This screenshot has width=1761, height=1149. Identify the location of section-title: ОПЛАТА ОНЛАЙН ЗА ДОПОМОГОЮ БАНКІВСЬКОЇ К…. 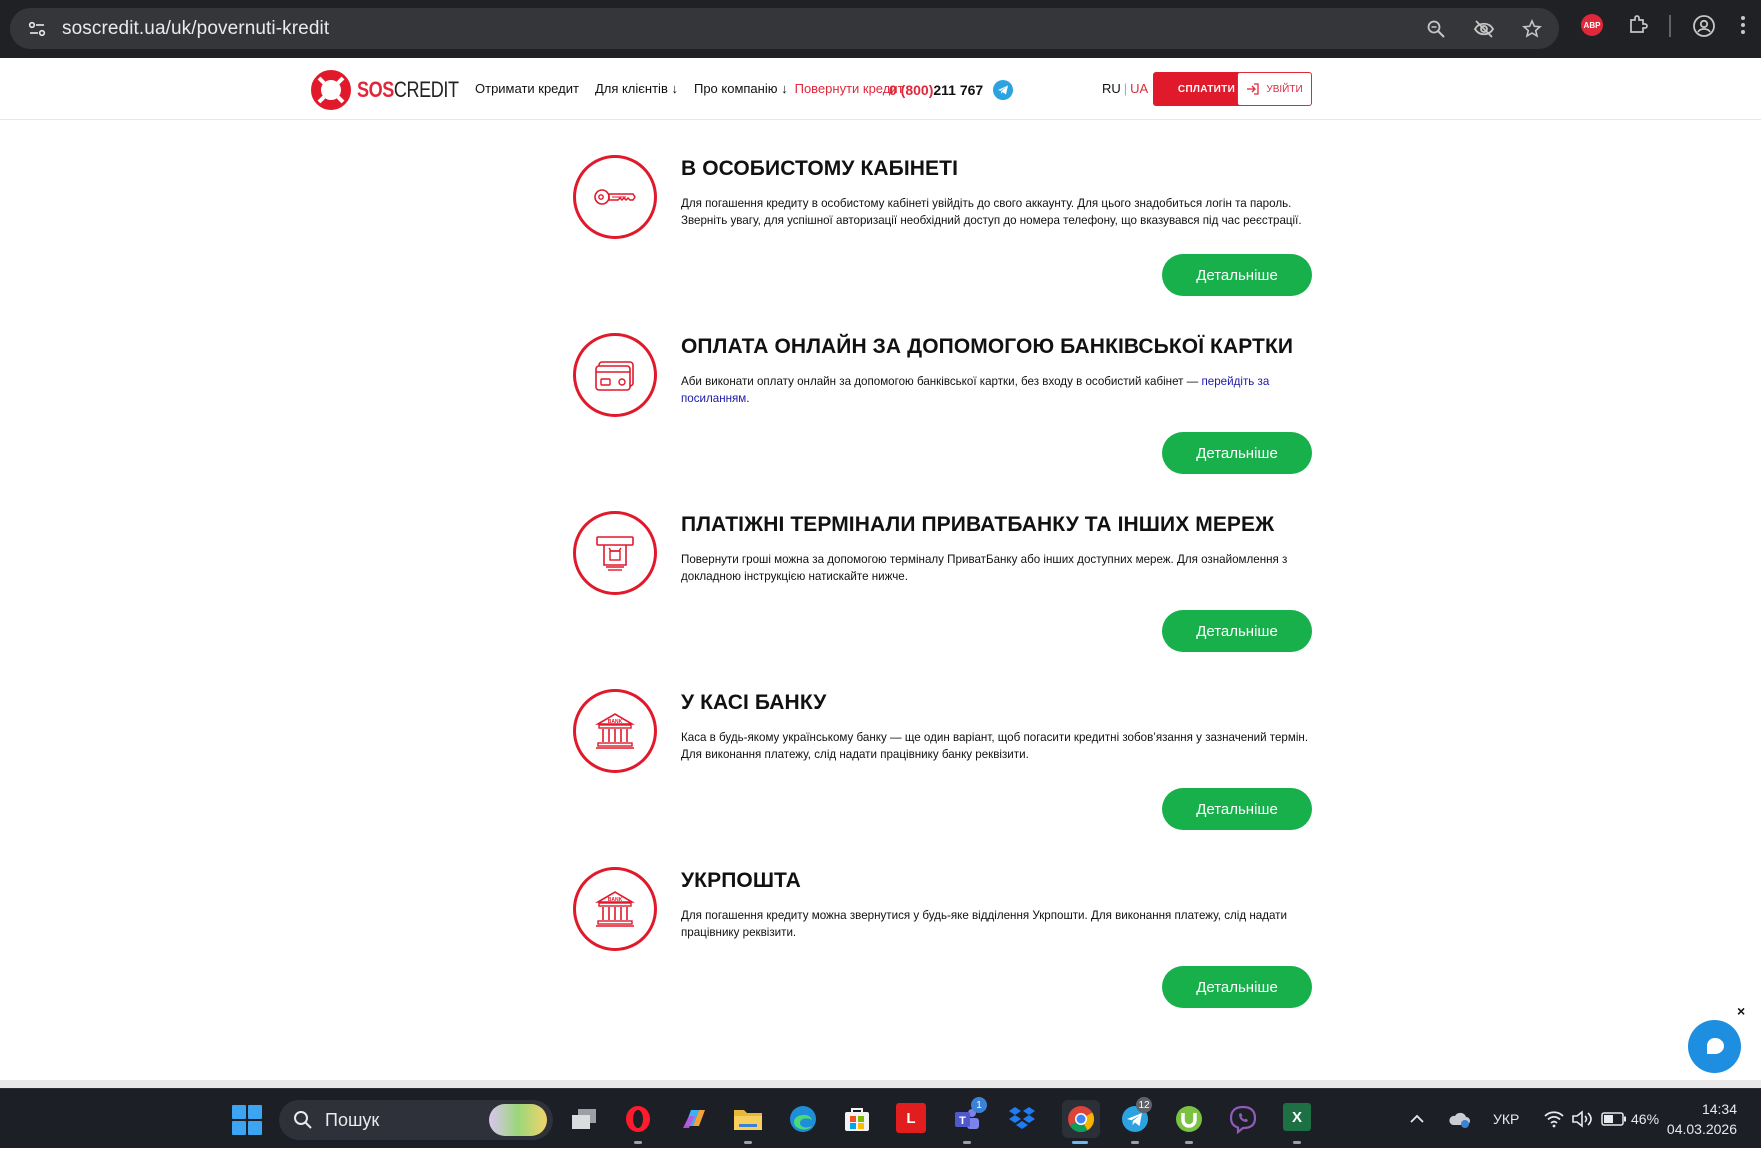
(987, 346).